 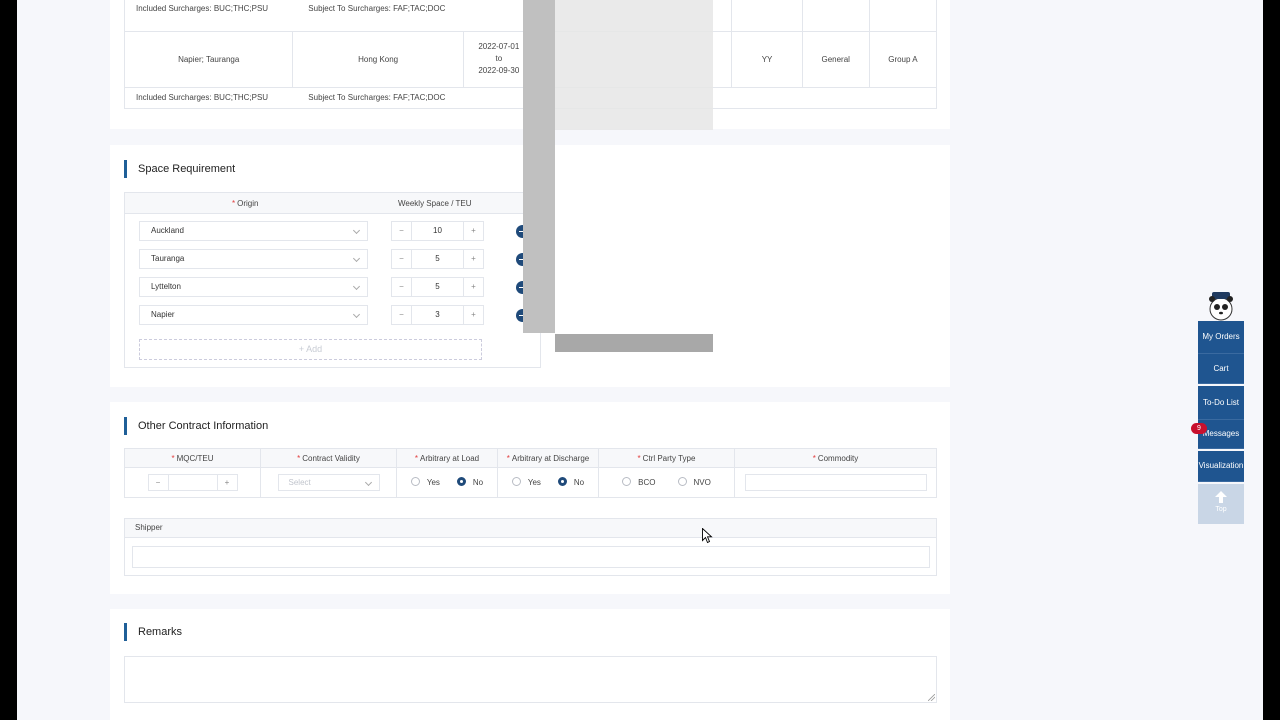 What do you see at coordinates (666, 458) in the screenshot?
I see `ctrl-party-header: * Ctrl Party Type` at bounding box center [666, 458].